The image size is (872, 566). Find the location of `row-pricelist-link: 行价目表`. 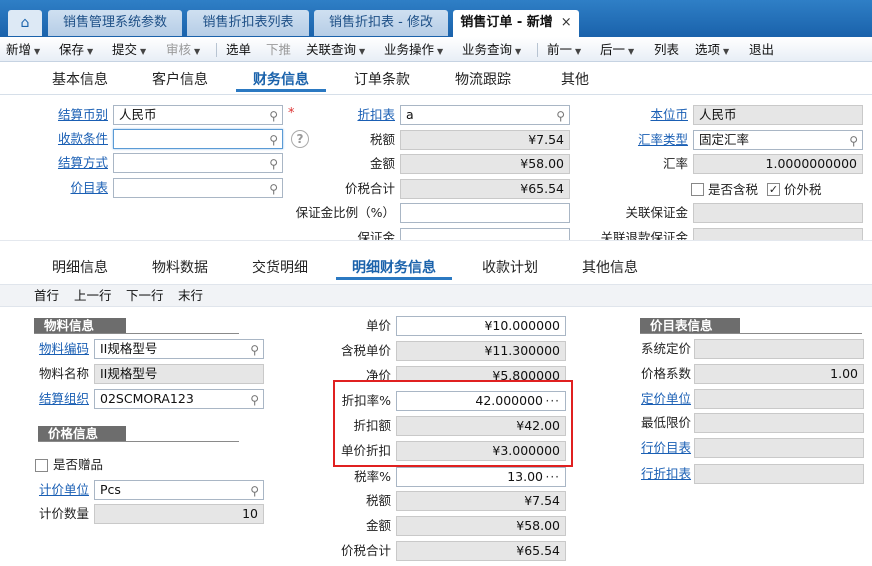

row-pricelist-link: 行价目表 is located at coordinates (667, 448).